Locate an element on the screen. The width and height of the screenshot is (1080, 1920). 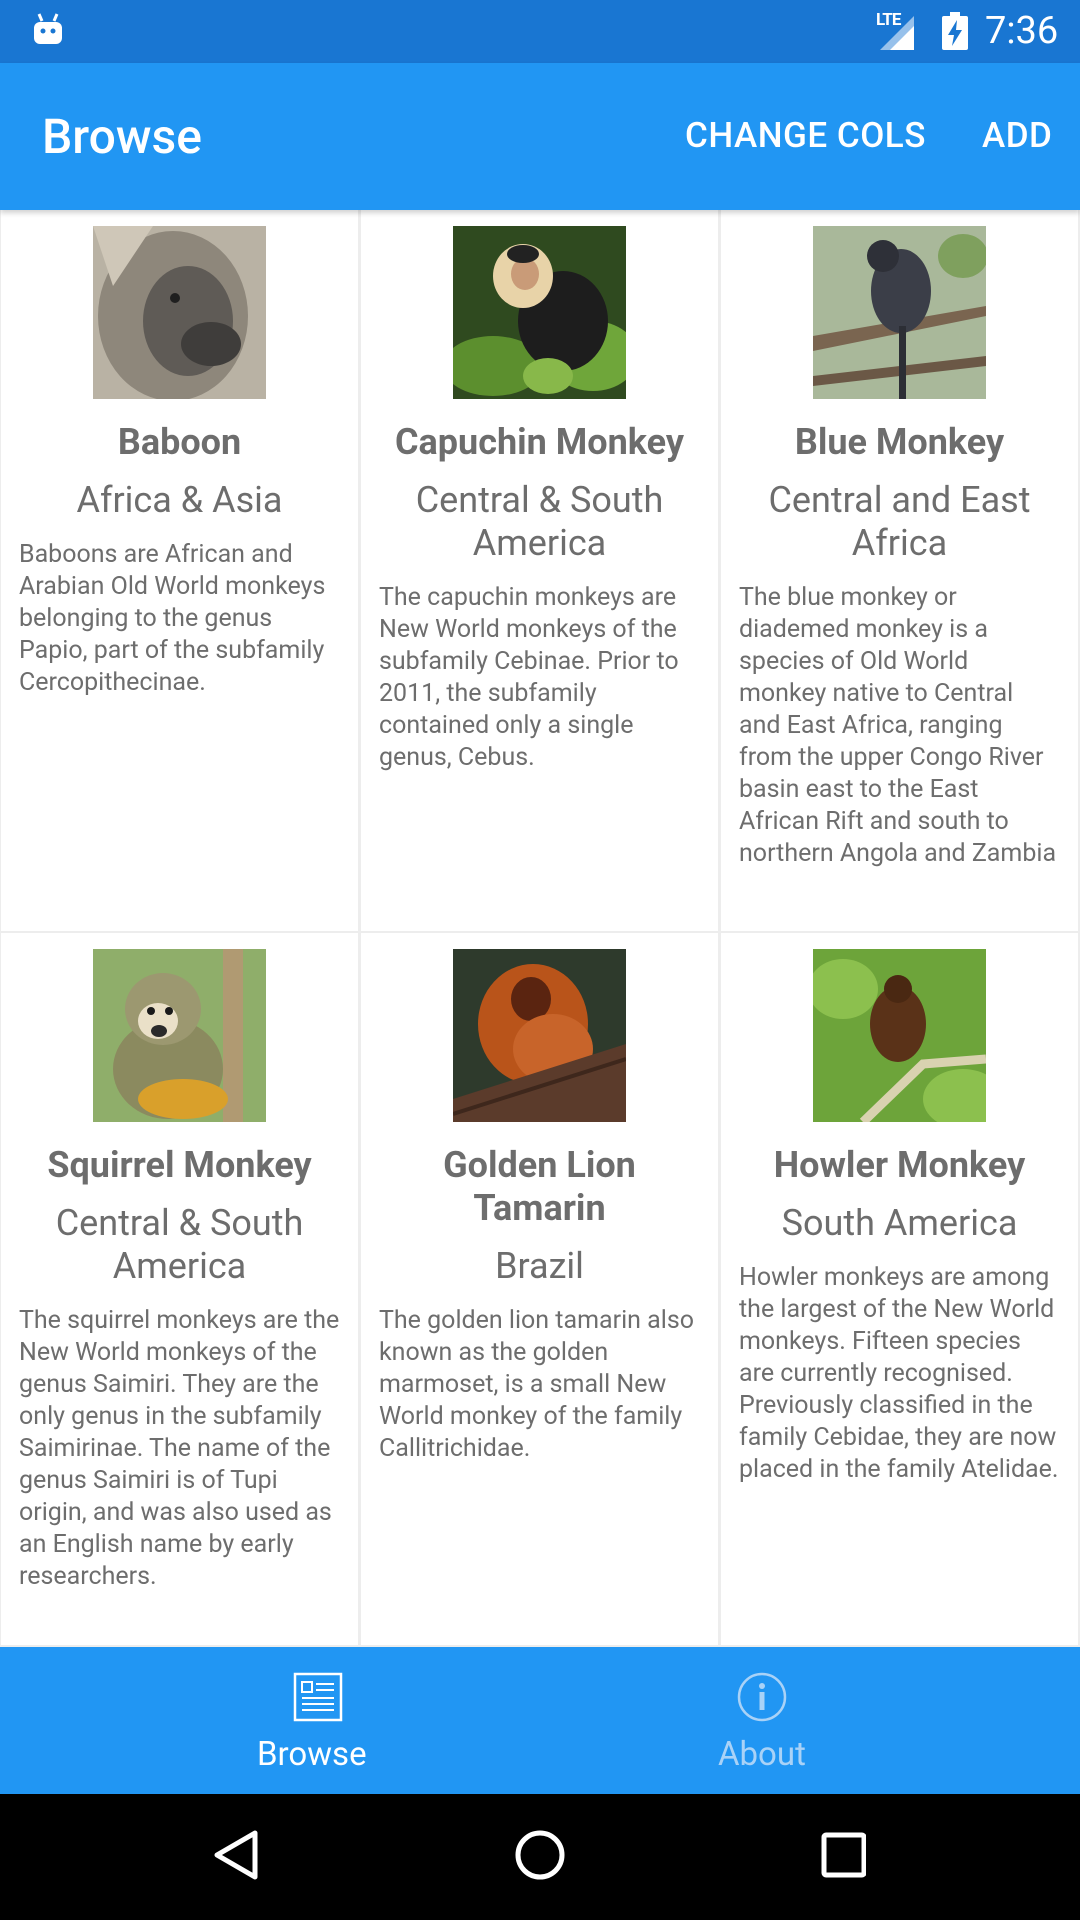
bottom-navigation: Browse About is located at coordinates (540, 1720).